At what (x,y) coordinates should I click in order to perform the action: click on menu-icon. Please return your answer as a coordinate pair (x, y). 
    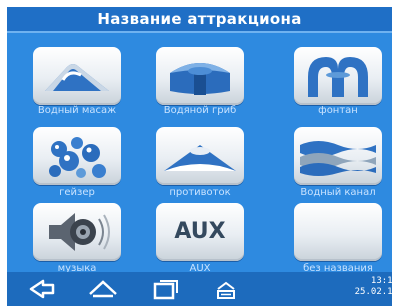
    Looking at the image, I should click on (226, 289).